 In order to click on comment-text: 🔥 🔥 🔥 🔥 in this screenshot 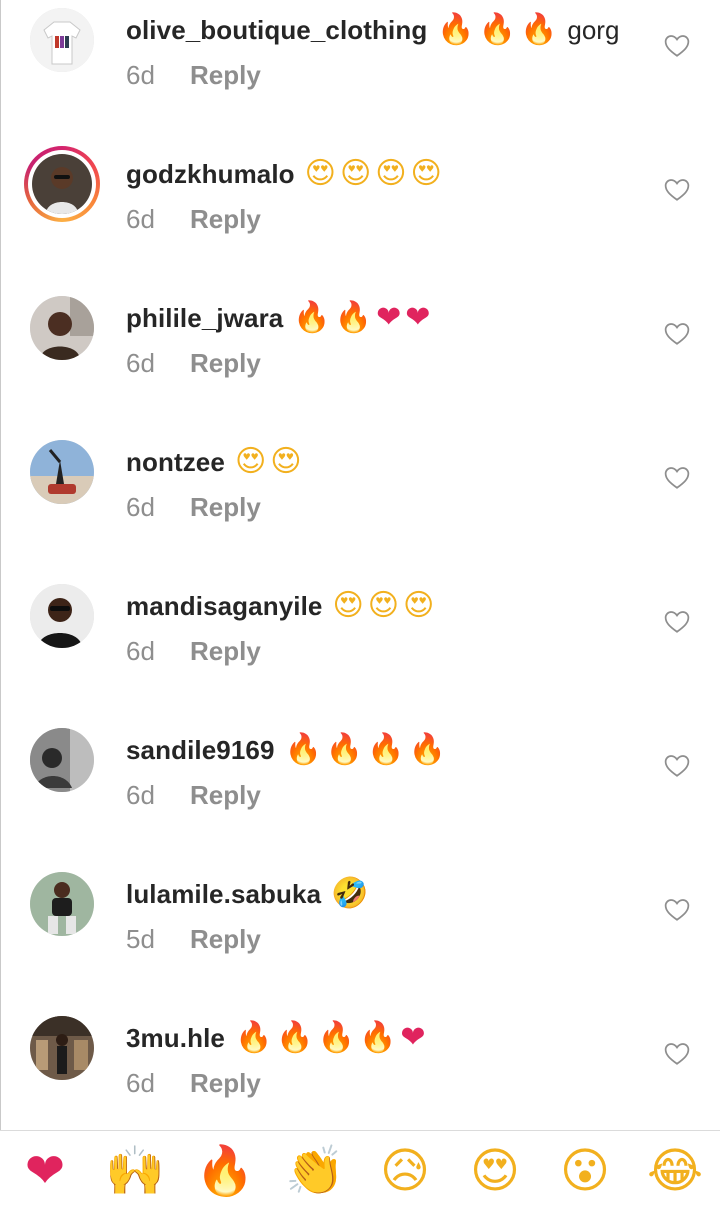, I will do `click(367, 750)`.